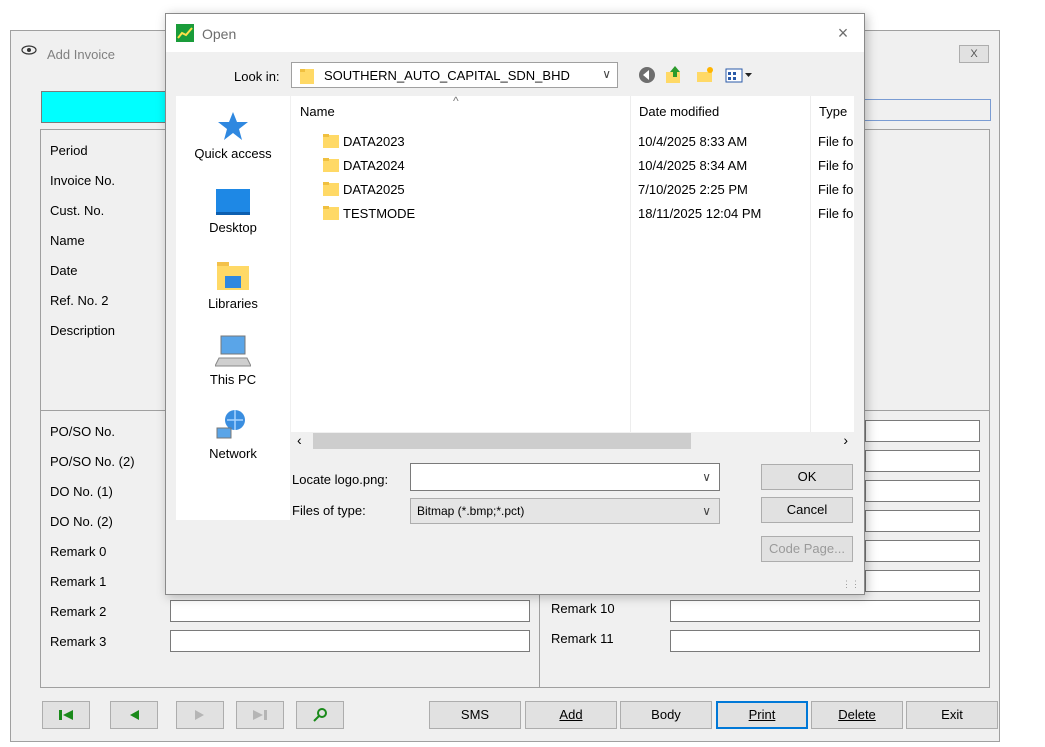  What do you see at coordinates (572, 108) in the screenshot?
I see `file-list-header: Name ^ Date modified Type` at bounding box center [572, 108].